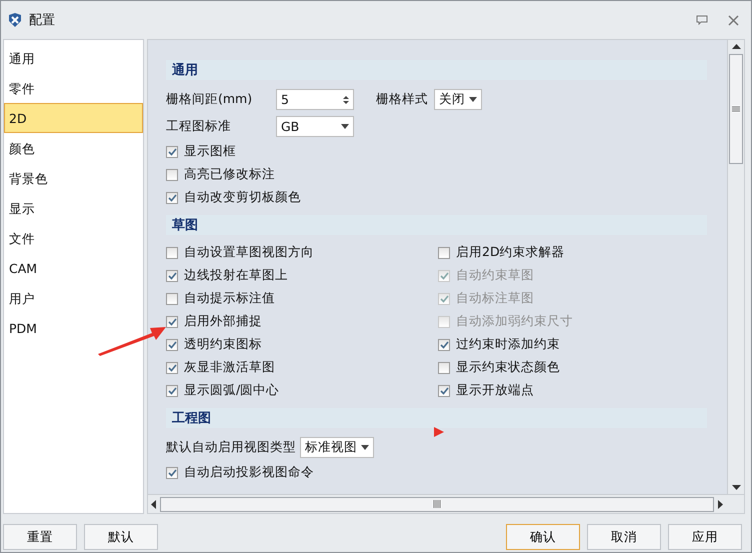 This screenshot has width=752, height=553. What do you see at coordinates (242, 197) in the screenshot?
I see `checkbox-label: 自动改变剪切板颜色` at bounding box center [242, 197].